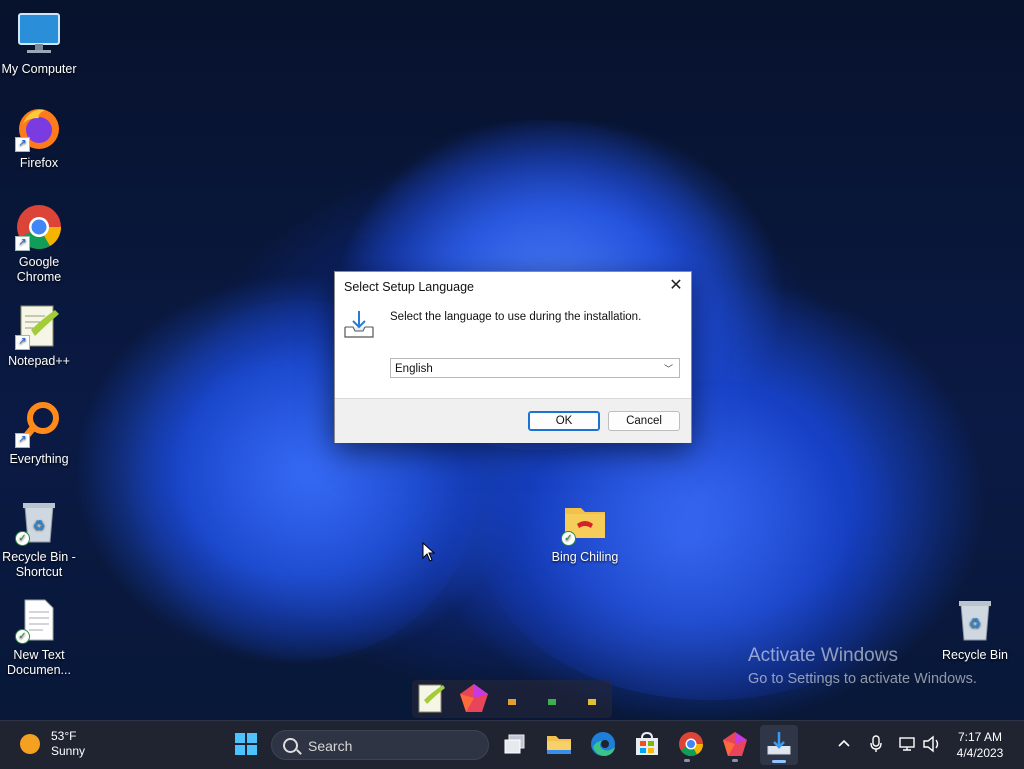 The image size is (1024, 769). What do you see at coordinates (668, 369) in the screenshot?
I see `chevron-down-icon: ﹀` at bounding box center [668, 369].